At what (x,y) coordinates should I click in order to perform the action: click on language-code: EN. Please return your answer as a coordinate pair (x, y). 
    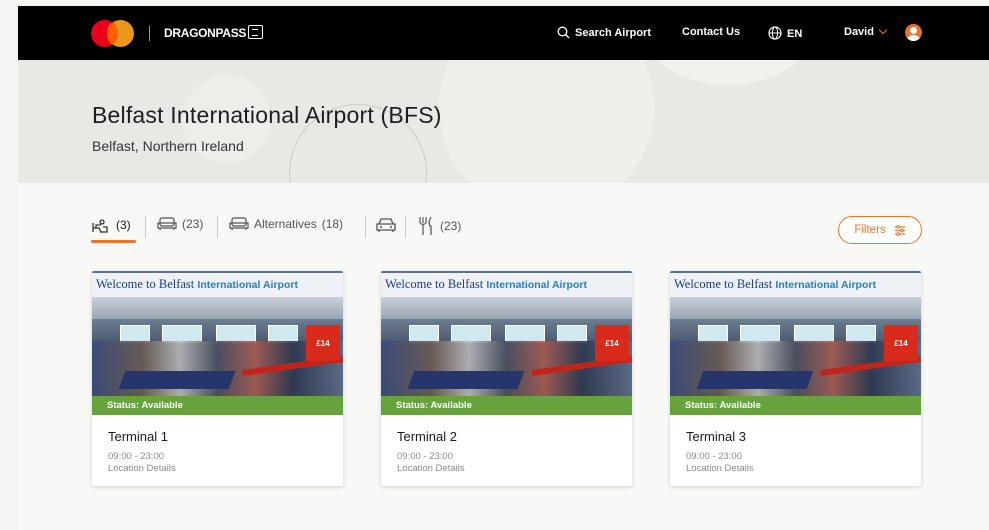
    Looking at the image, I should click on (795, 34).